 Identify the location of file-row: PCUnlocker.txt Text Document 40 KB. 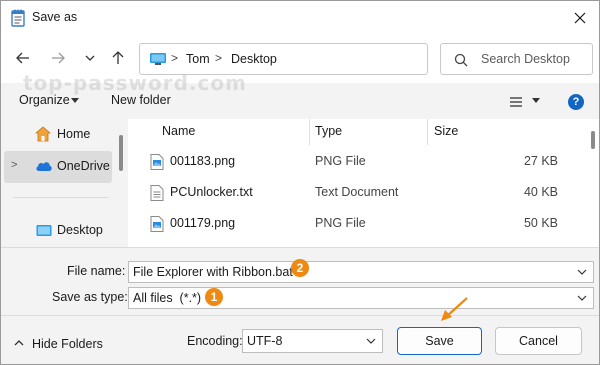
(360, 193).